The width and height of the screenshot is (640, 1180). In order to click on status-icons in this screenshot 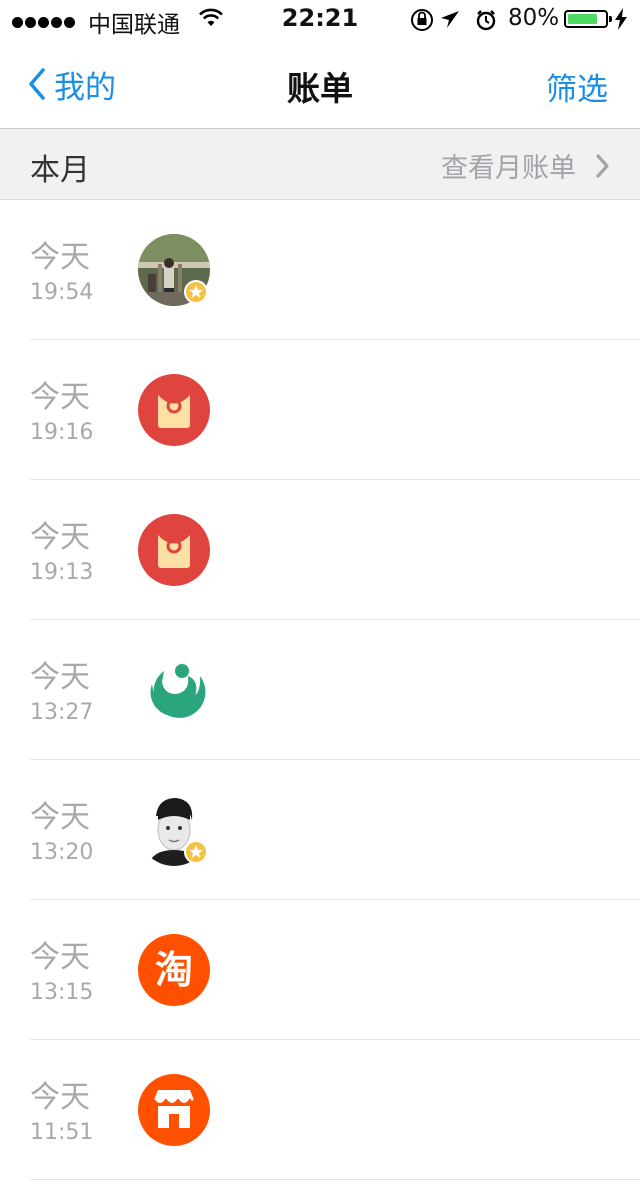, I will do `click(455, 22)`.